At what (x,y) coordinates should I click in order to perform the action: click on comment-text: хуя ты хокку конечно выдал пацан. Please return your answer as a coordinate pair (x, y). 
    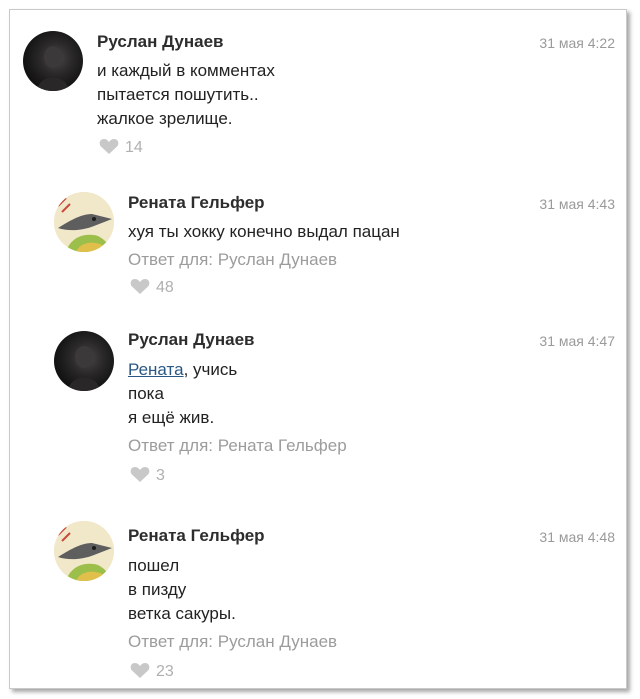
    Looking at the image, I should click on (264, 232).